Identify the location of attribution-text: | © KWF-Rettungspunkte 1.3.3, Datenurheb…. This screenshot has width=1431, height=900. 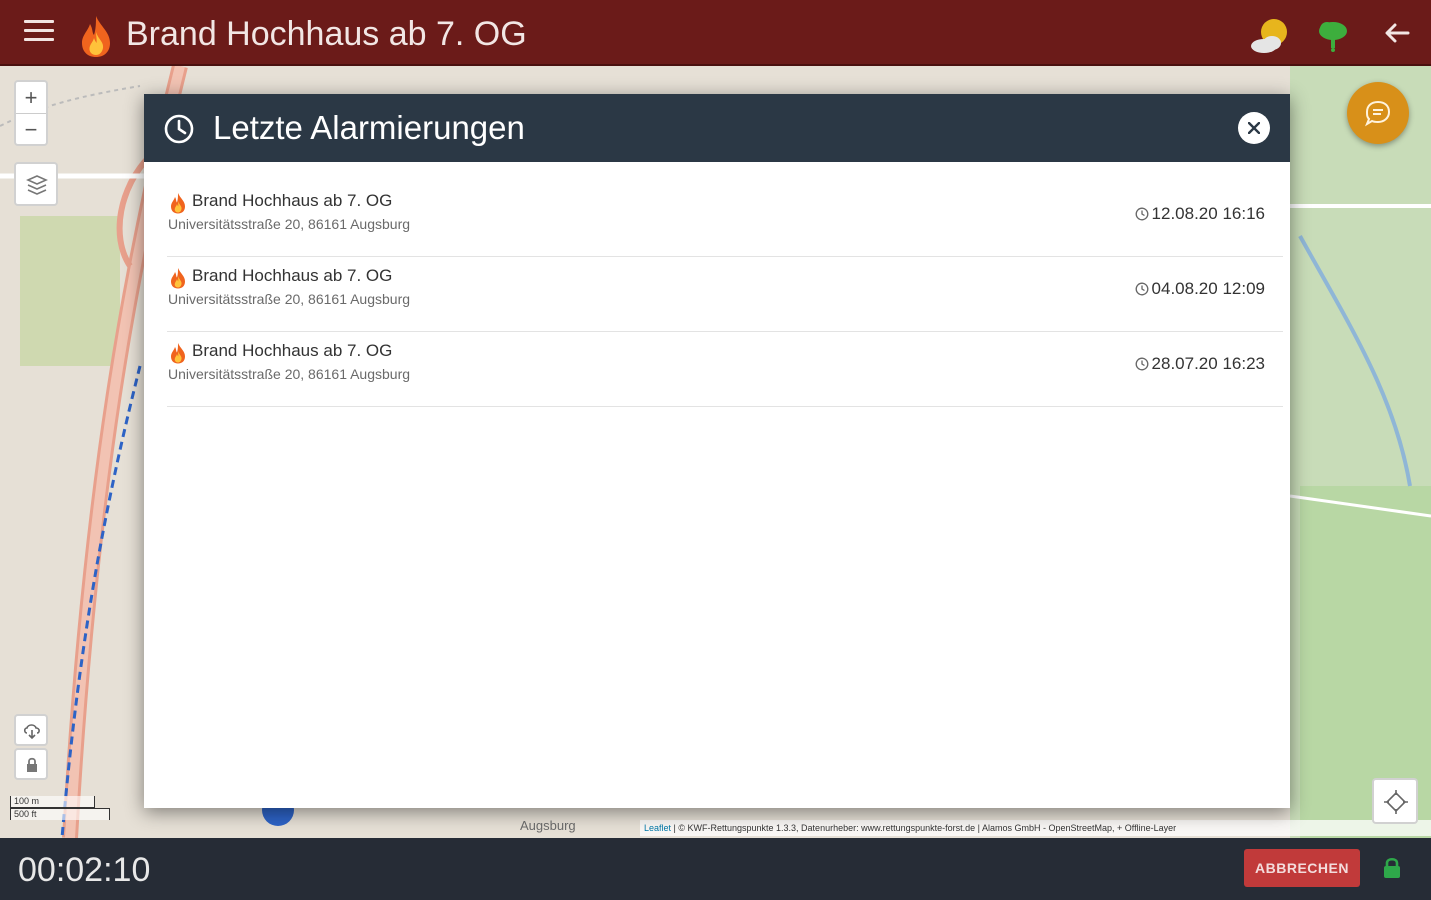
(924, 828).